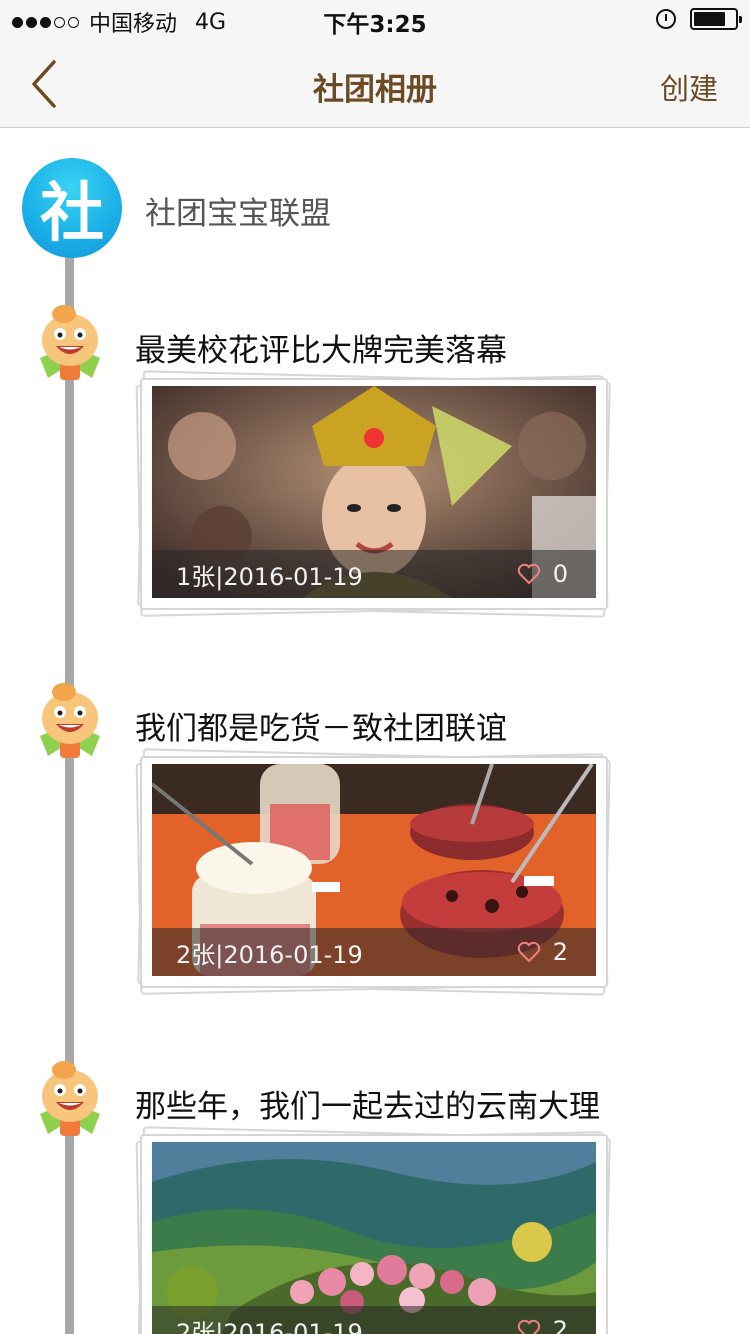 The height and width of the screenshot is (1334, 750). I want to click on timeline-line, so click(69, 792).